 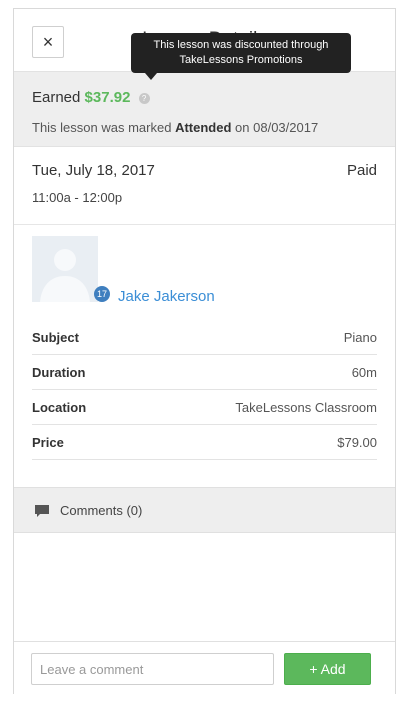 What do you see at coordinates (327, 669) in the screenshot?
I see `add-comment-button: + Add` at bounding box center [327, 669].